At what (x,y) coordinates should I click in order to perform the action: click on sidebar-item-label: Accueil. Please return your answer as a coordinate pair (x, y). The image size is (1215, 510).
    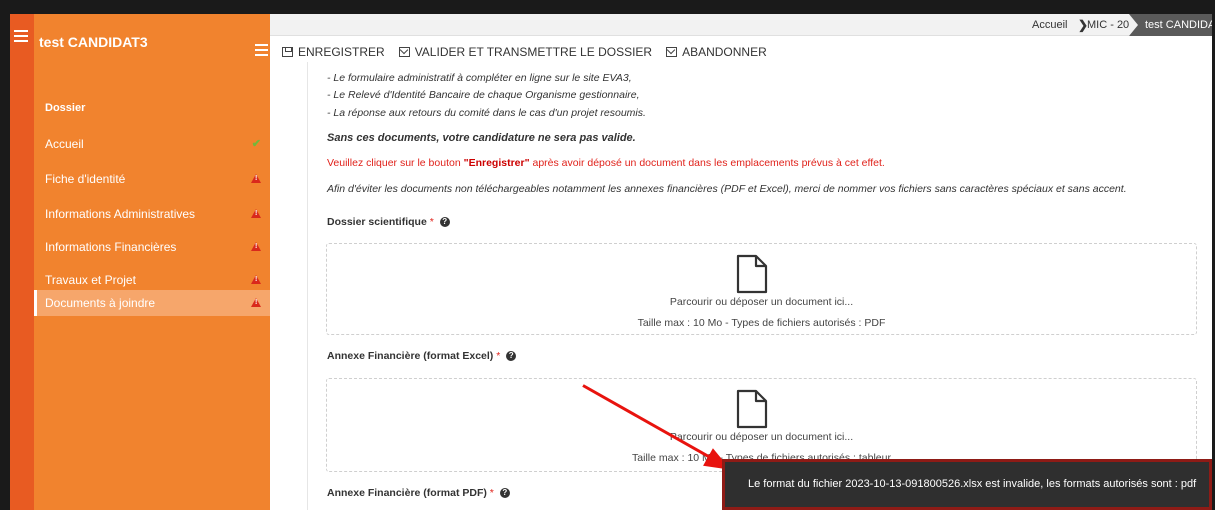
    Looking at the image, I should click on (64, 144).